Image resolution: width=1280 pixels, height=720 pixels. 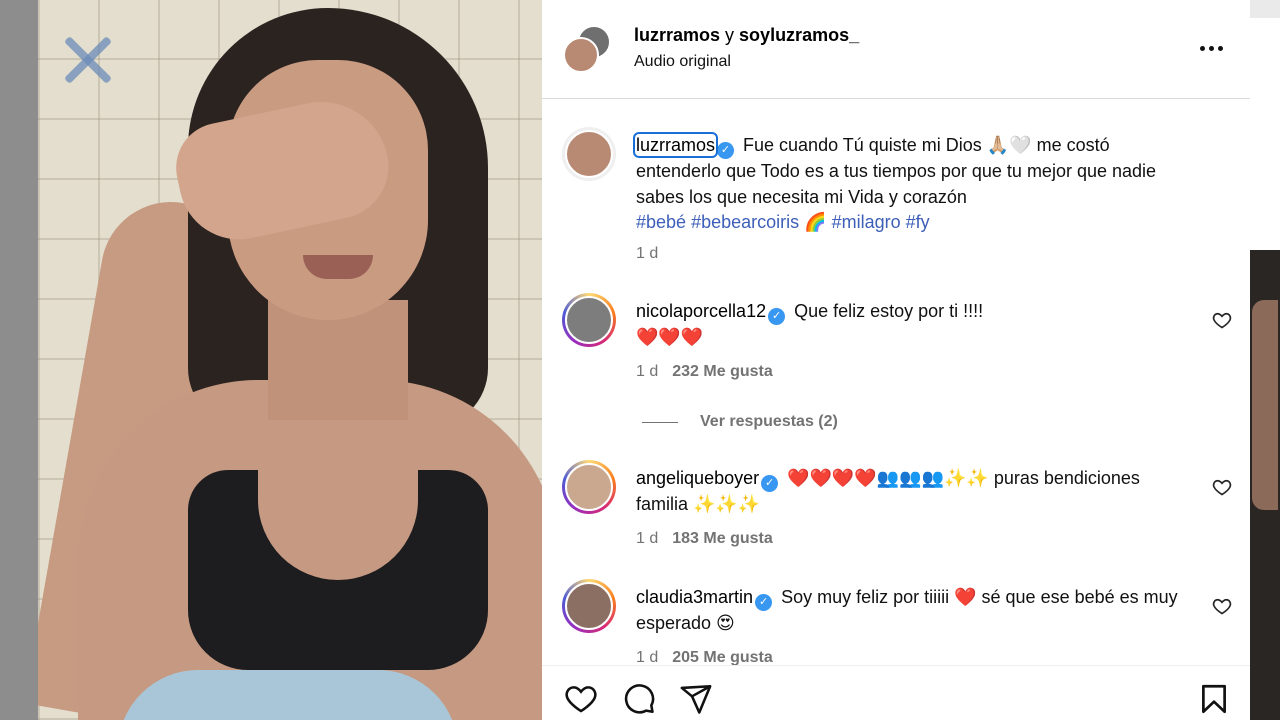 What do you see at coordinates (745, 222) in the screenshot?
I see `hashtag-link: #bebearcoiris` at bounding box center [745, 222].